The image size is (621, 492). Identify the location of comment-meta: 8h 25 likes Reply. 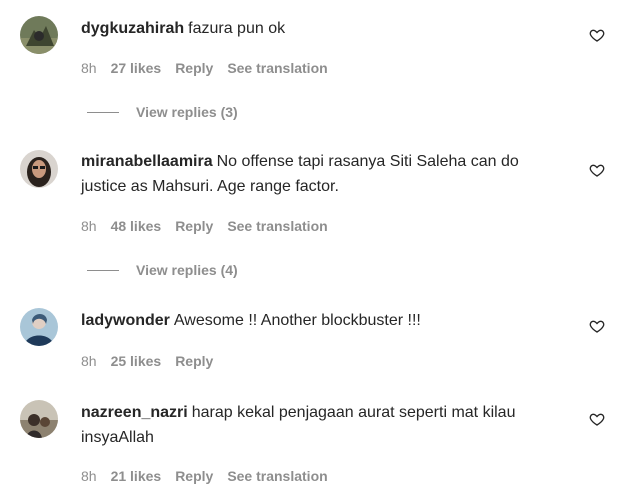
(154, 361).